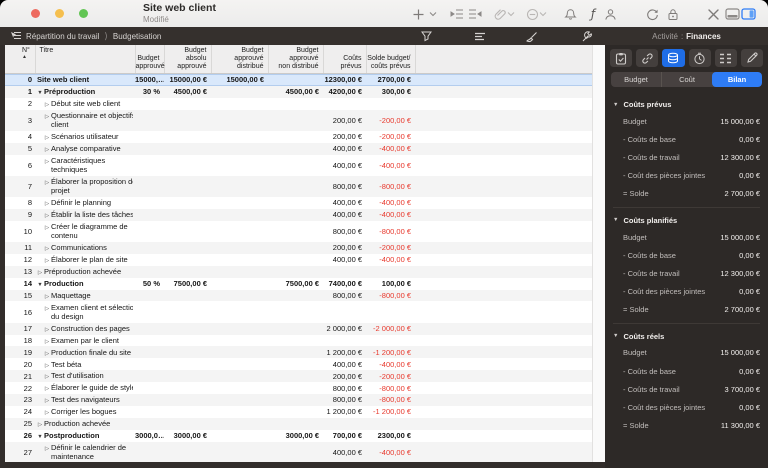 This screenshot has width=768, height=468. I want to click on table-row: 5 ▷ Analyse comparative 400,00 € -400,00 €, so click(298, 148).